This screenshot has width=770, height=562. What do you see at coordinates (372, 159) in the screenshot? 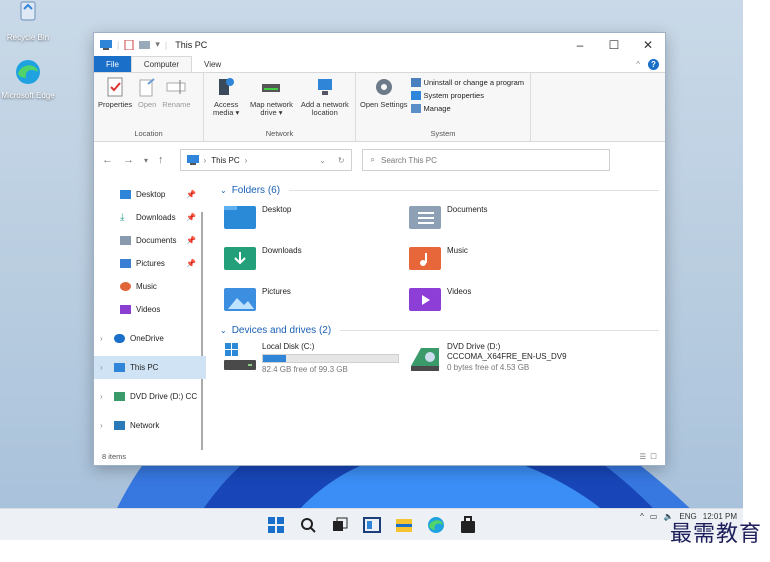
I see `search-icon: ⌕` at bounding box center [372, 159].